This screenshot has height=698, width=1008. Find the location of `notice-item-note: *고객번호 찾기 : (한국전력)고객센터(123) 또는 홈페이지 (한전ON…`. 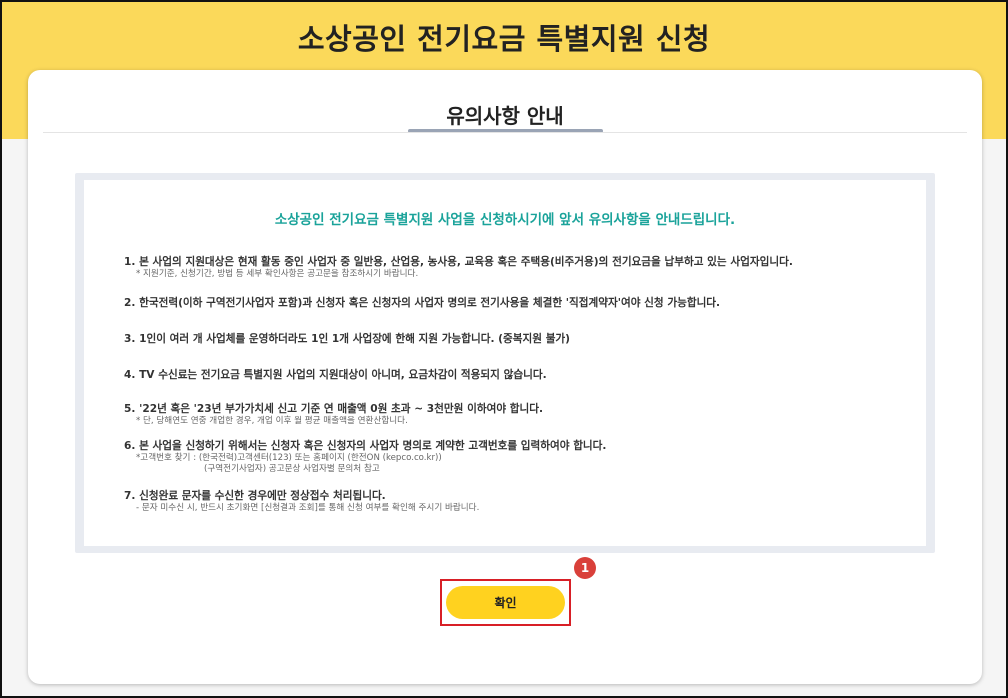

notice-item-note: *고객번호 찾기 : (한국전력)고객센터(123) 또는 홈페이지 (한전ON… is located at coordinates (289, 458).